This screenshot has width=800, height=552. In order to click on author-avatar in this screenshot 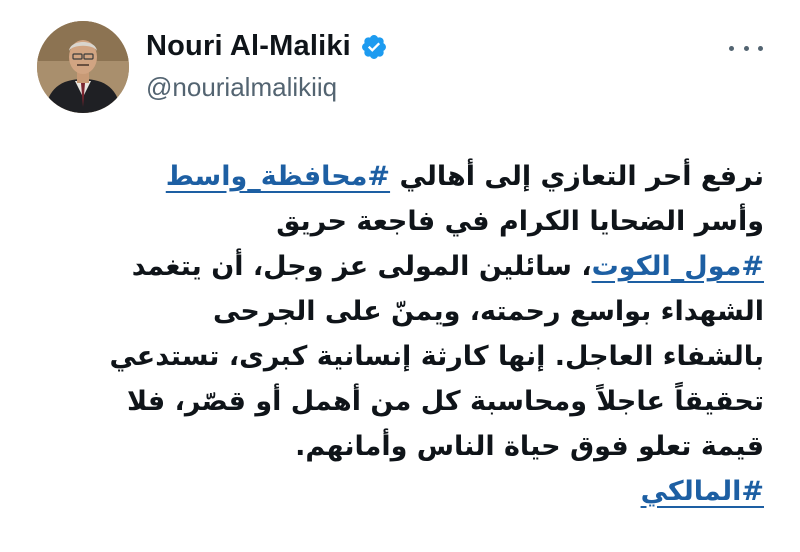, I will do `click(83, 67)`.